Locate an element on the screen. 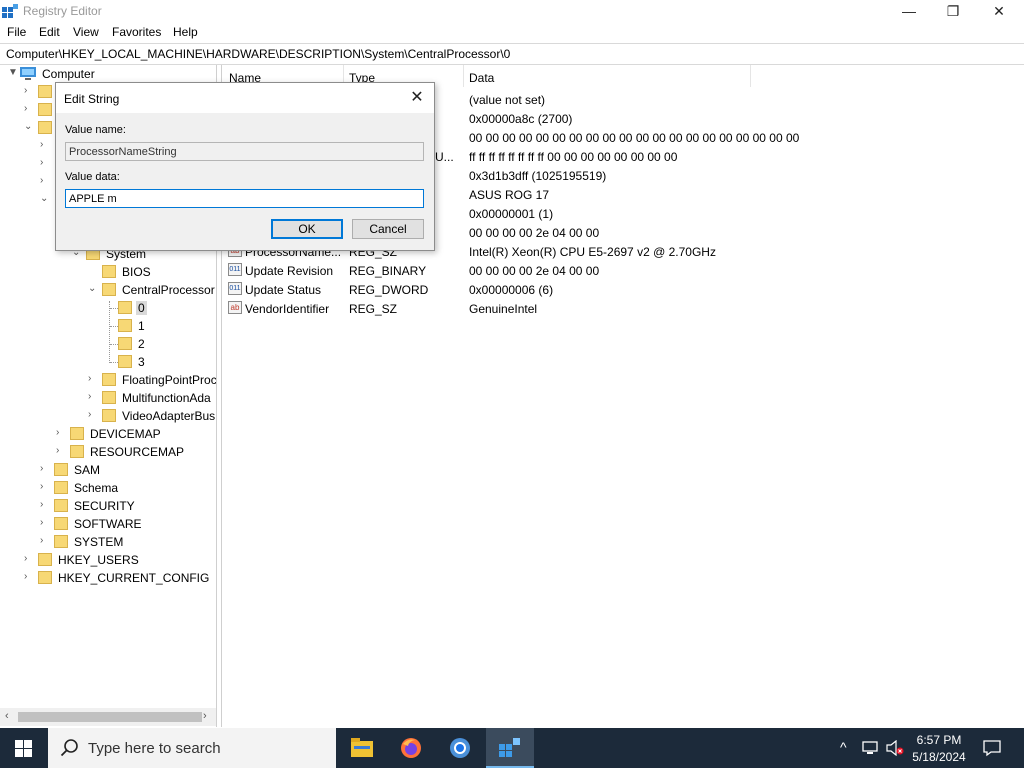 This screenshot has width=1024, height=768. registry-editor-icon is located at coordinates (10, 11).